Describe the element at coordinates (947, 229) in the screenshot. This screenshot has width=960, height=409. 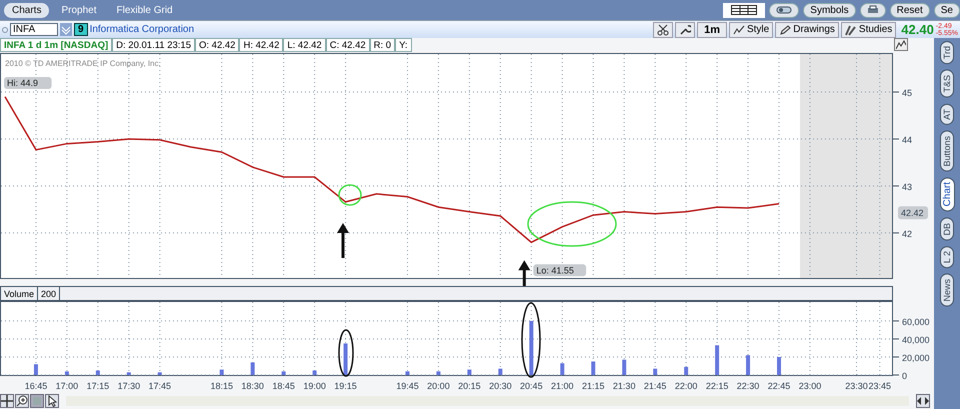
I see `side-tab: DB` at that location.